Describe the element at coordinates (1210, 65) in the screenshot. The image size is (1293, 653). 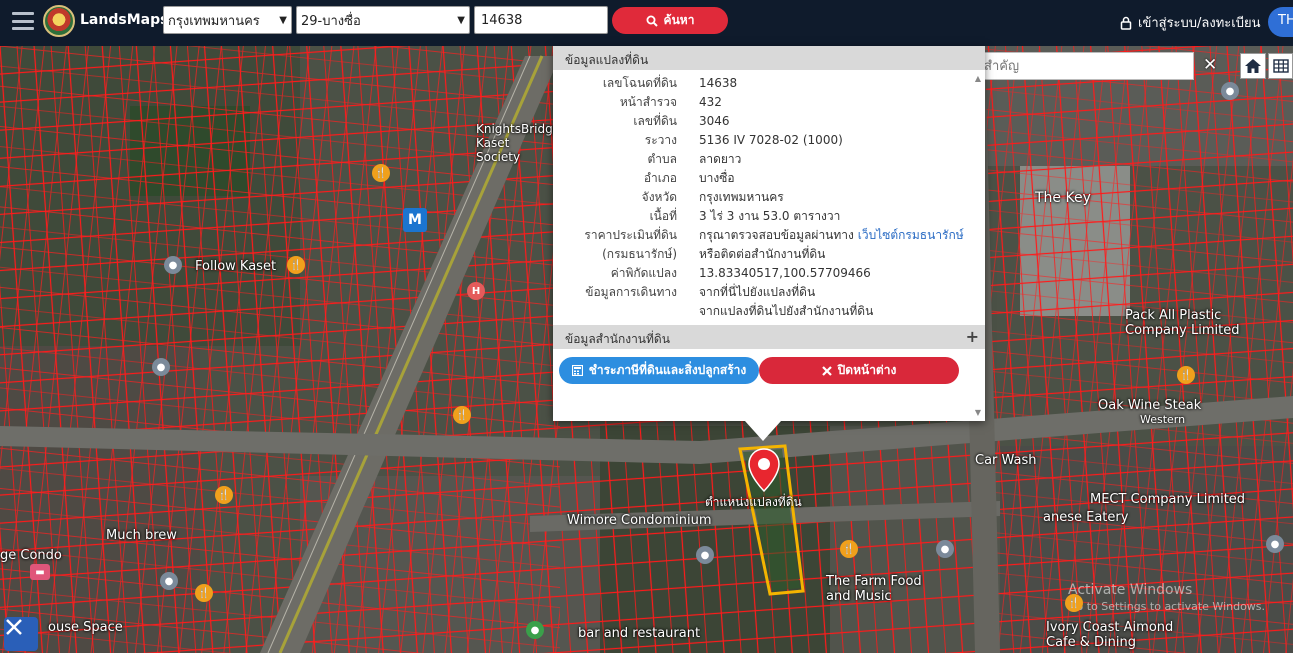
I see `close-icon: ✕` at that location.